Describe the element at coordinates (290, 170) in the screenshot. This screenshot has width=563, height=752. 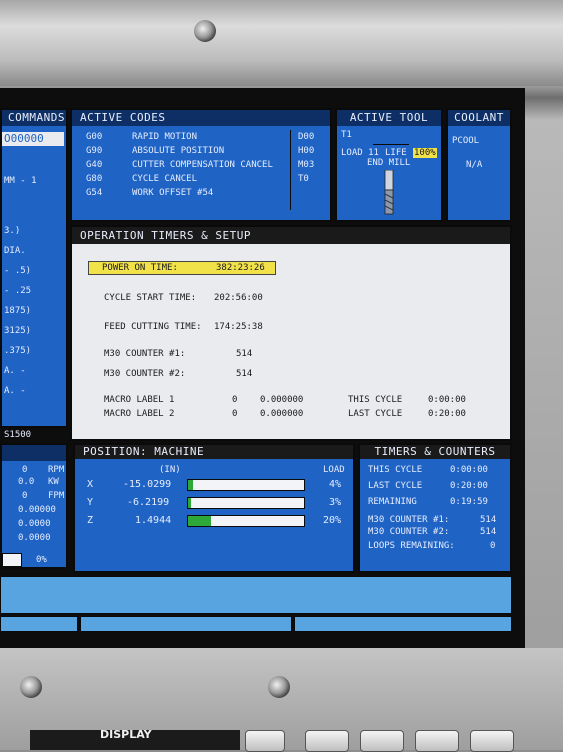
I see `divider` at that location.